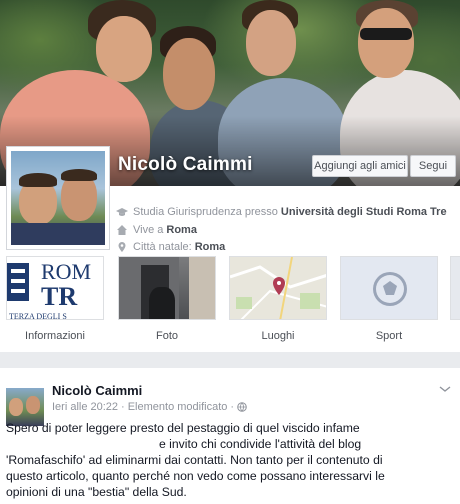  Describe the element at coordinates (278, 336) in the screenshot. I see `tile-label-luoghi: Luoghi` at that location.